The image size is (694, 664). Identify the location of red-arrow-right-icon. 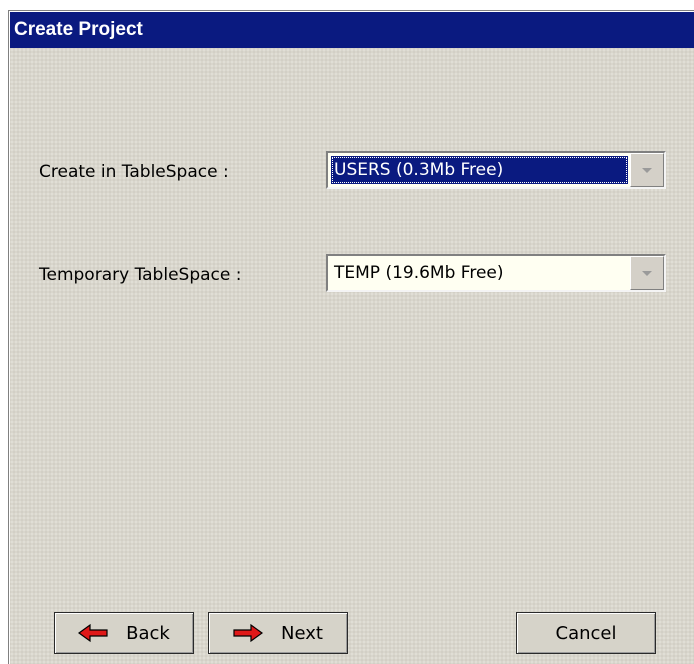
(248, 633).